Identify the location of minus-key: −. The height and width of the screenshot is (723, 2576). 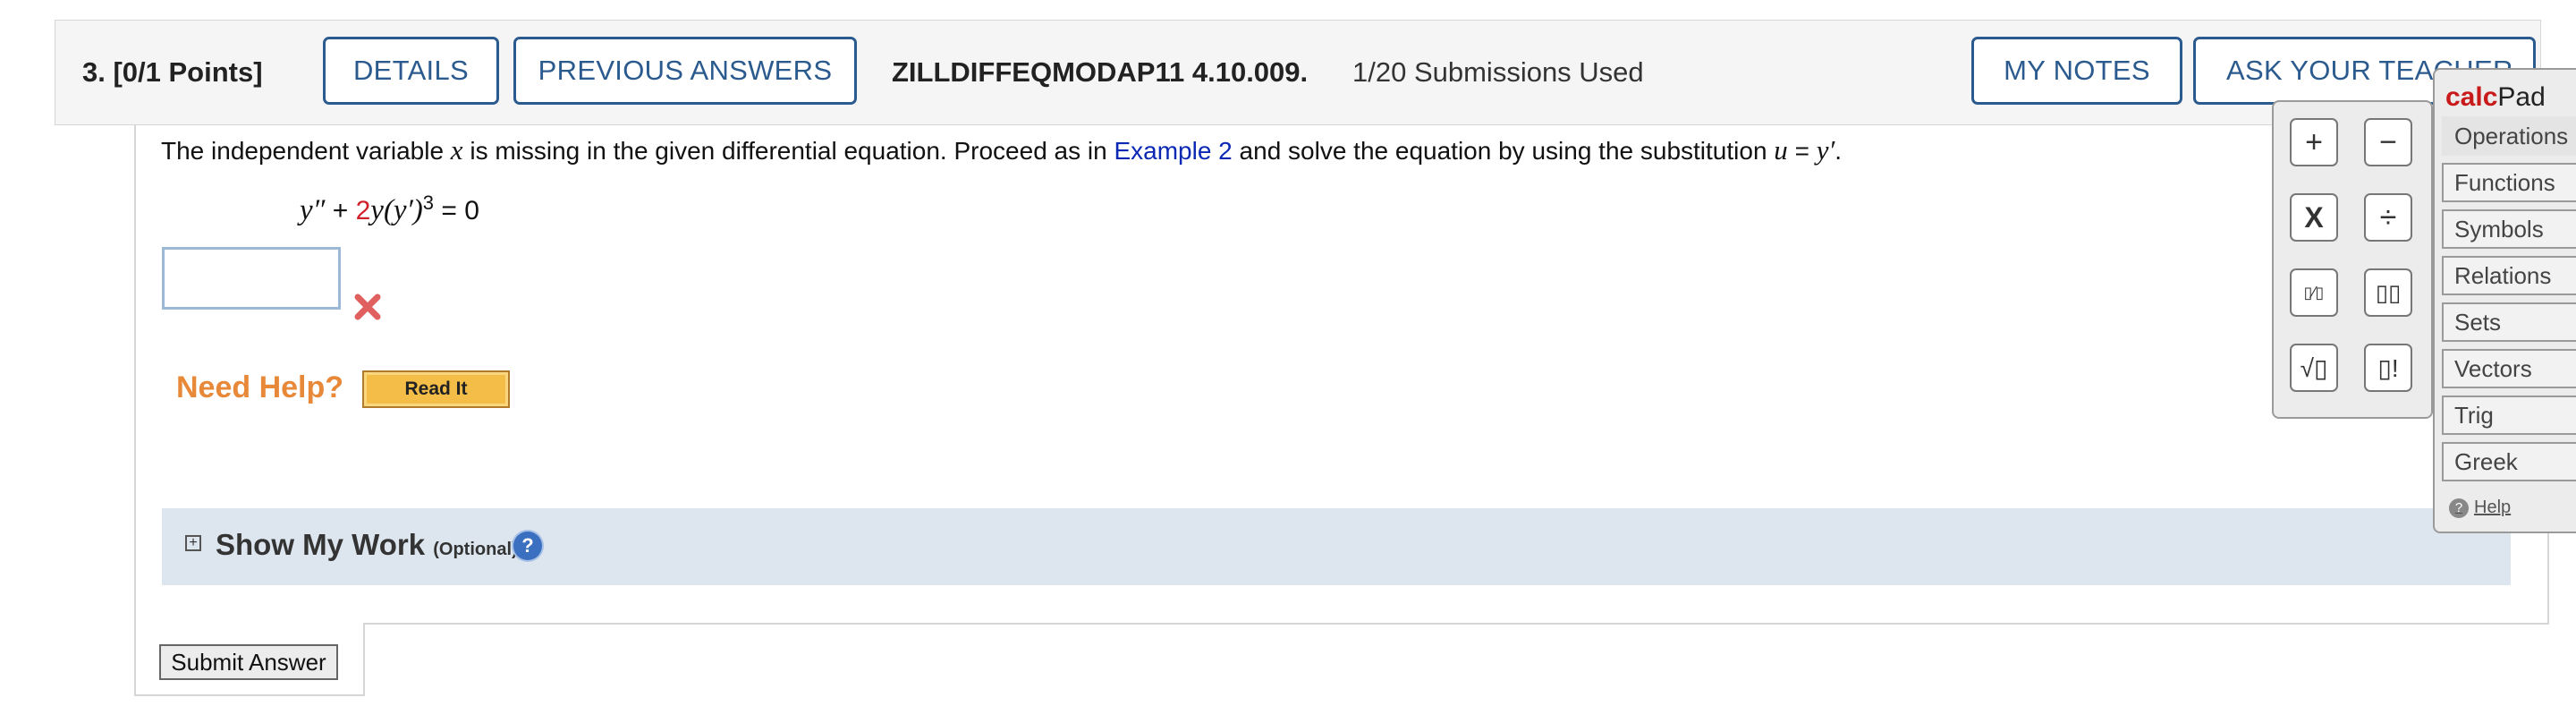
(2388, 142).